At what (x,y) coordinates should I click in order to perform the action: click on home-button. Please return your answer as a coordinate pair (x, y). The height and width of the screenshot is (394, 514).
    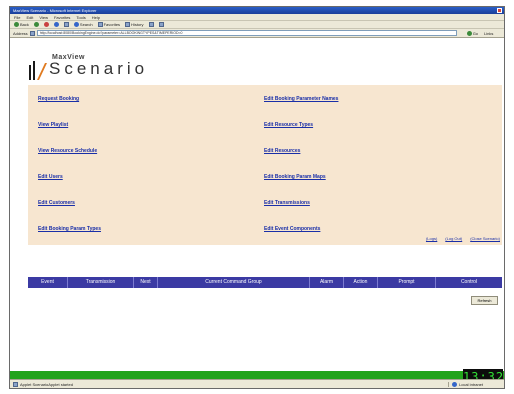
    Looking at the image, I should click on (66, 24).